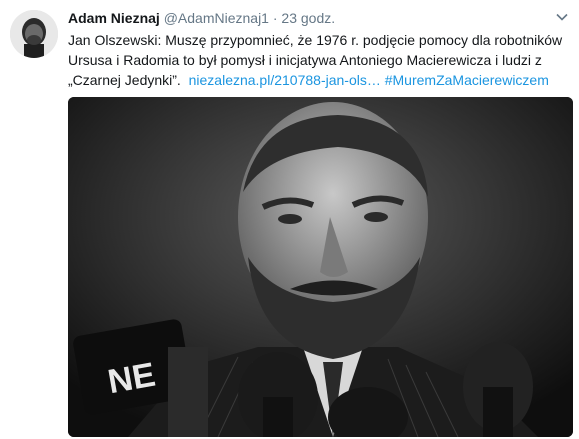  What do you see at coordinates (467, 80) in the screenshot?
I see `hashtag-link: #MuremZaMacierewiczem` at bounding box center [467, 80].